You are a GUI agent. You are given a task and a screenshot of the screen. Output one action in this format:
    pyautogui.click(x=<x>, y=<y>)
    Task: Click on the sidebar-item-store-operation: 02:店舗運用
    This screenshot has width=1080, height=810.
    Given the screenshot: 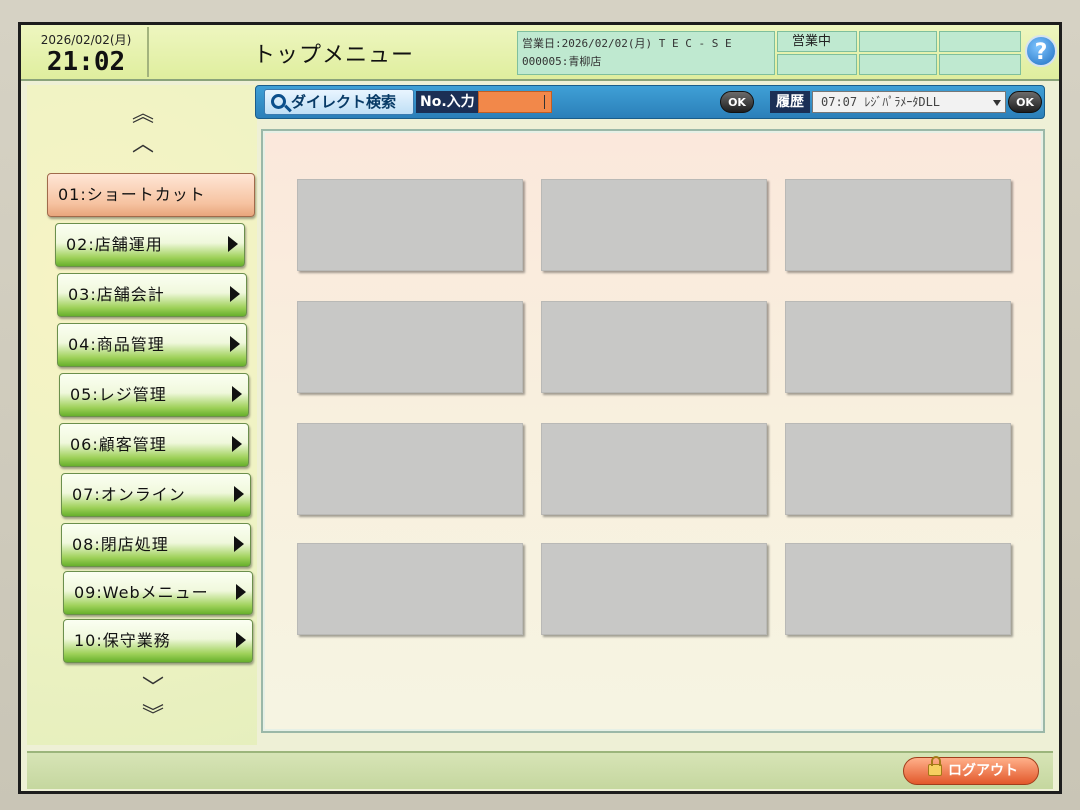 What is the action you would take?
    pyautogui.click(x=150, y=245)
    